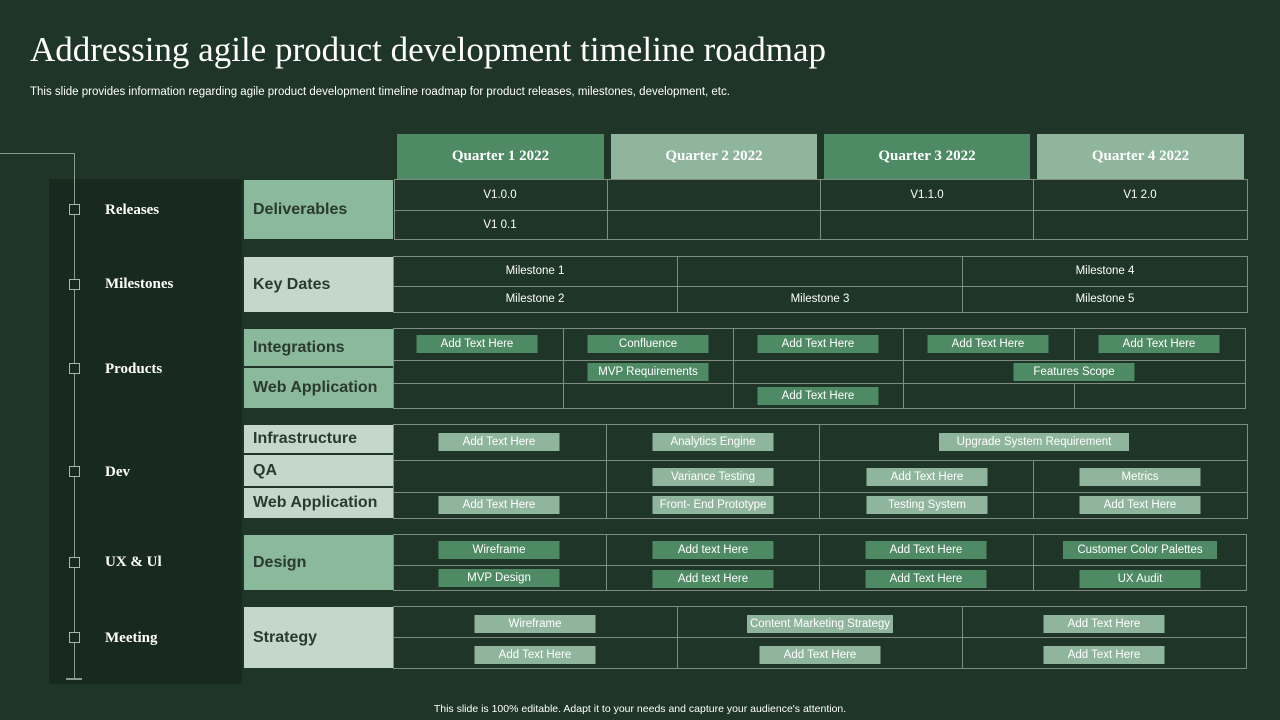  I want to click on rail-label-meeting: Meeting, so click(131, 638).